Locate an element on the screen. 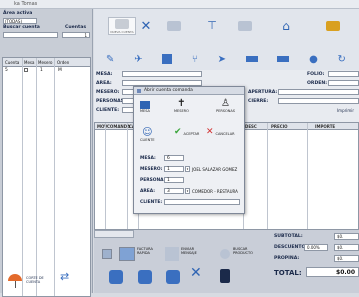 The height and width of the screenshot is (297, 359). open-button: ⌂ is located at coordinates (286, 26).